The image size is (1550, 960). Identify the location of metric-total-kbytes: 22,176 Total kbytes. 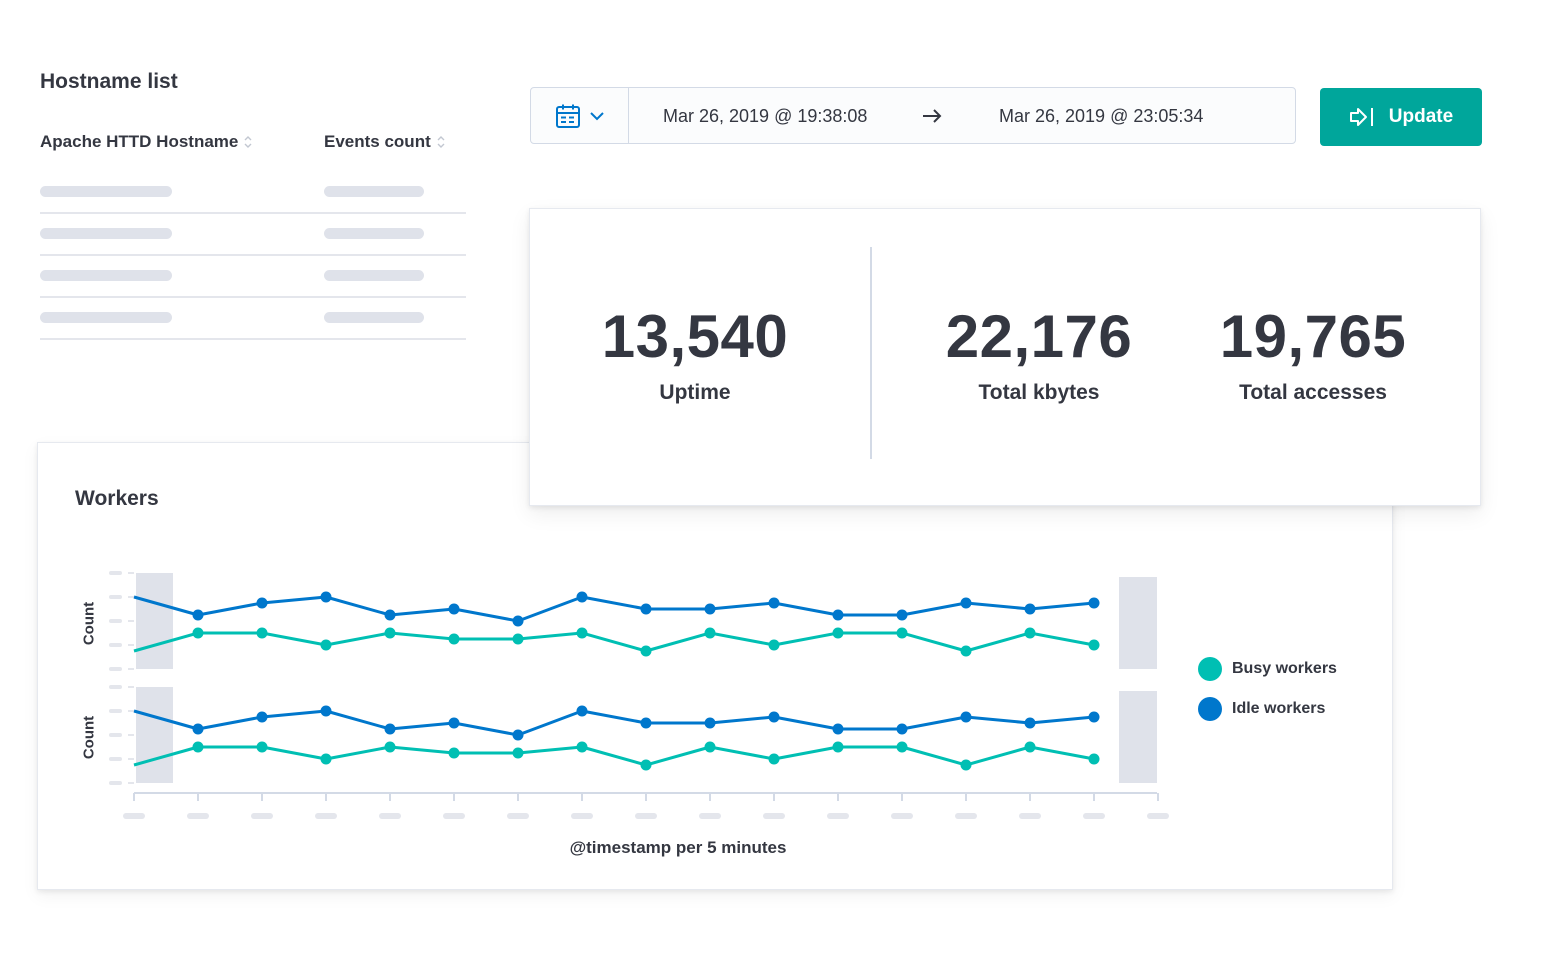
(1039, 356).